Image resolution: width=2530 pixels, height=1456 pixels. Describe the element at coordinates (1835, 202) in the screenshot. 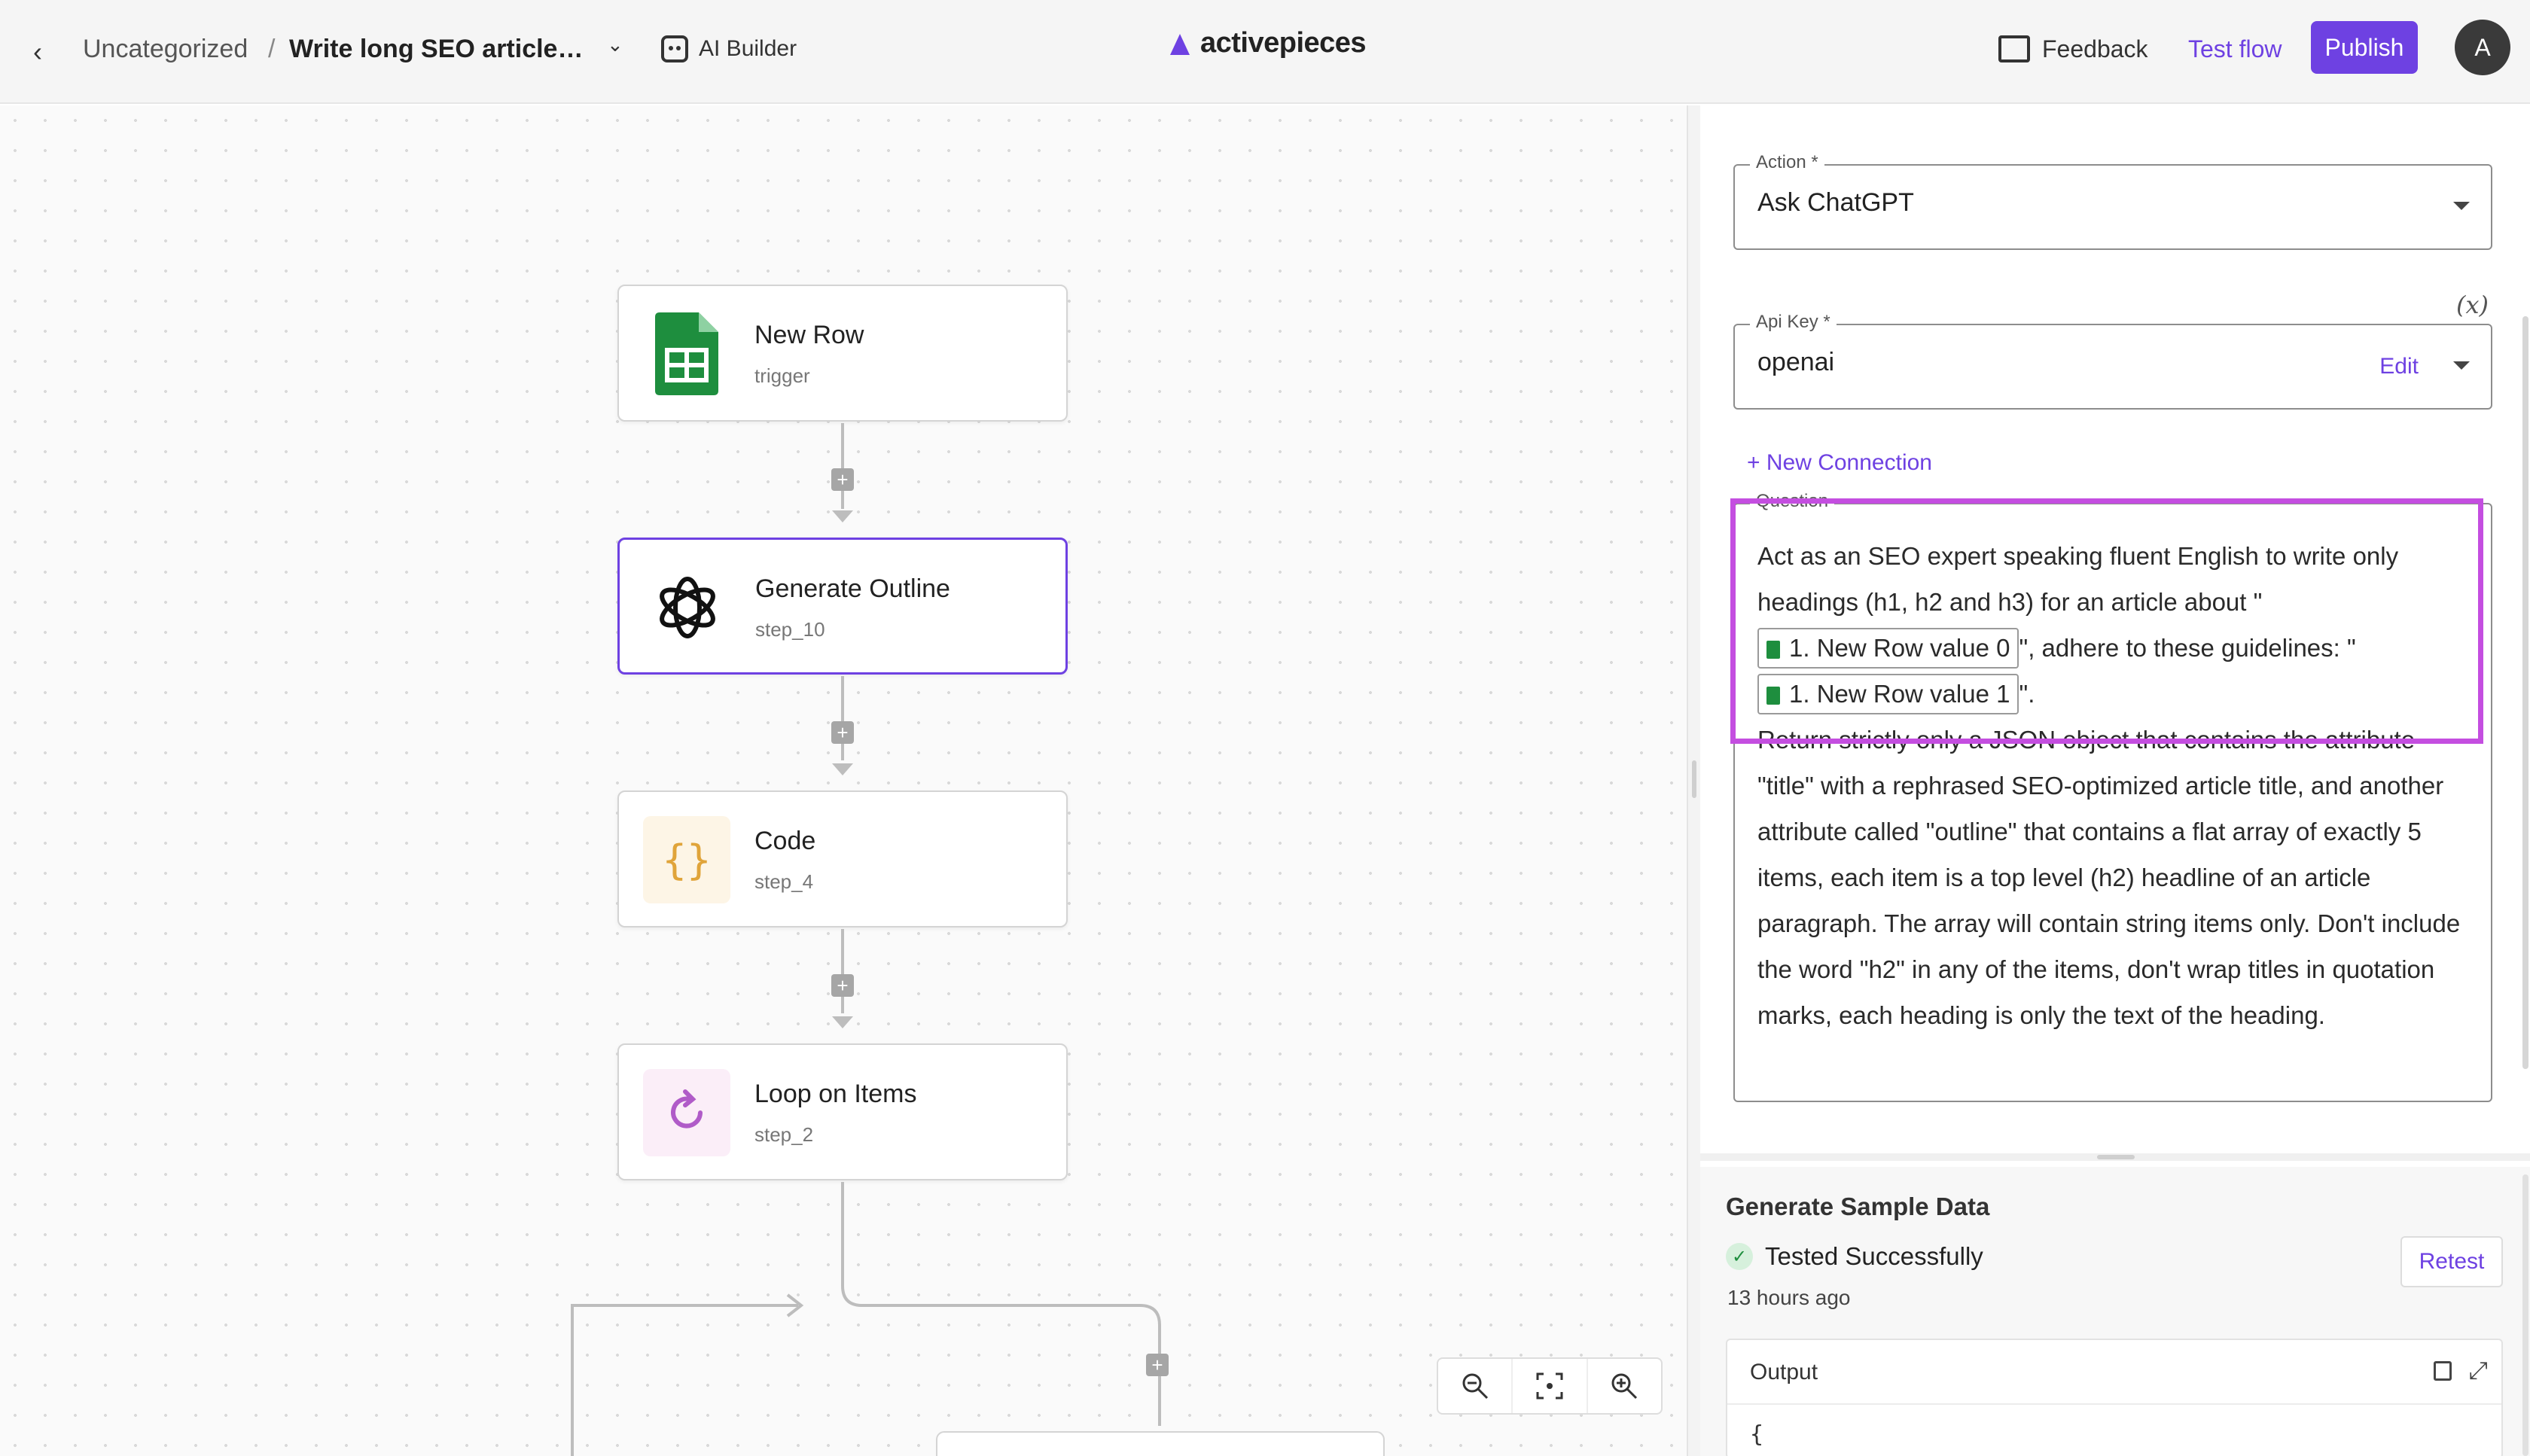

I see `action-value: Ask ChatGPT` at that location.